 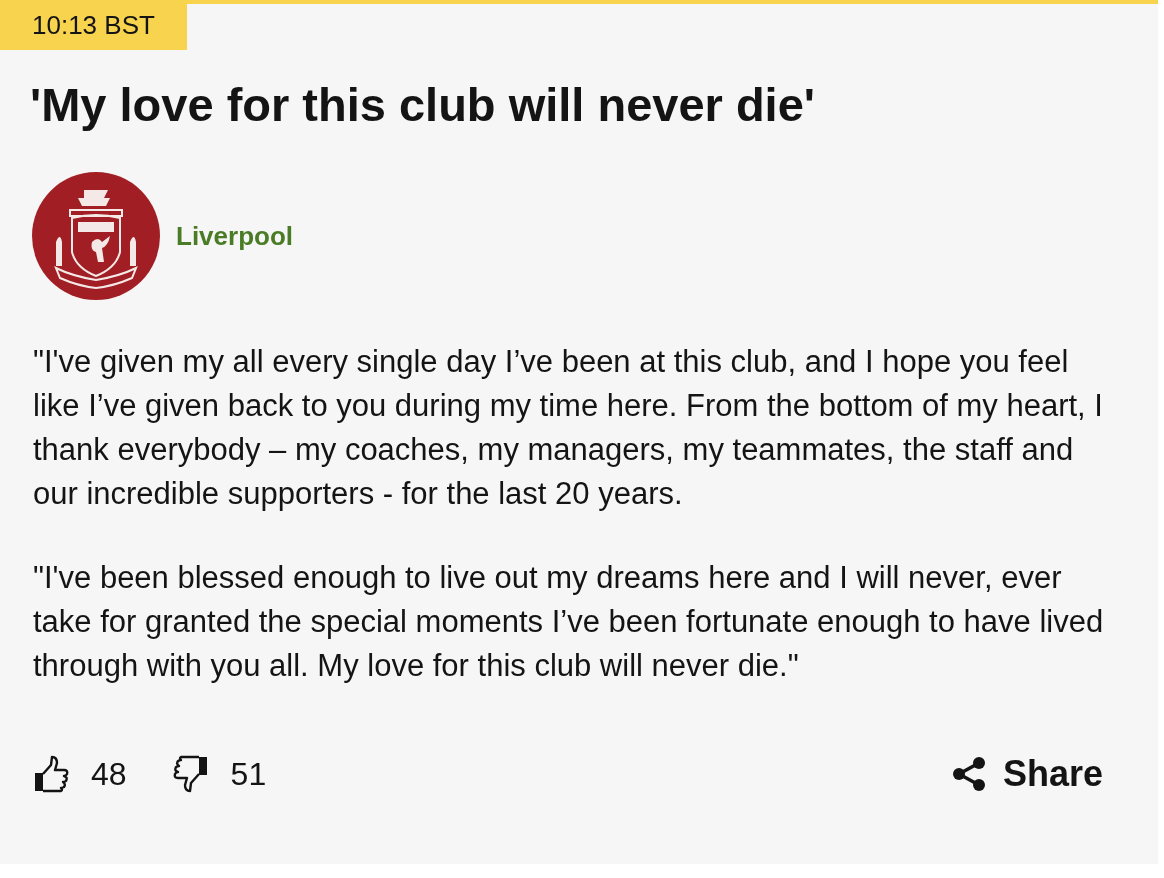 What do you see at coordinates (109, 774) in the screenshot?
I see `like-count: 48` at bounding box center [109, 774].